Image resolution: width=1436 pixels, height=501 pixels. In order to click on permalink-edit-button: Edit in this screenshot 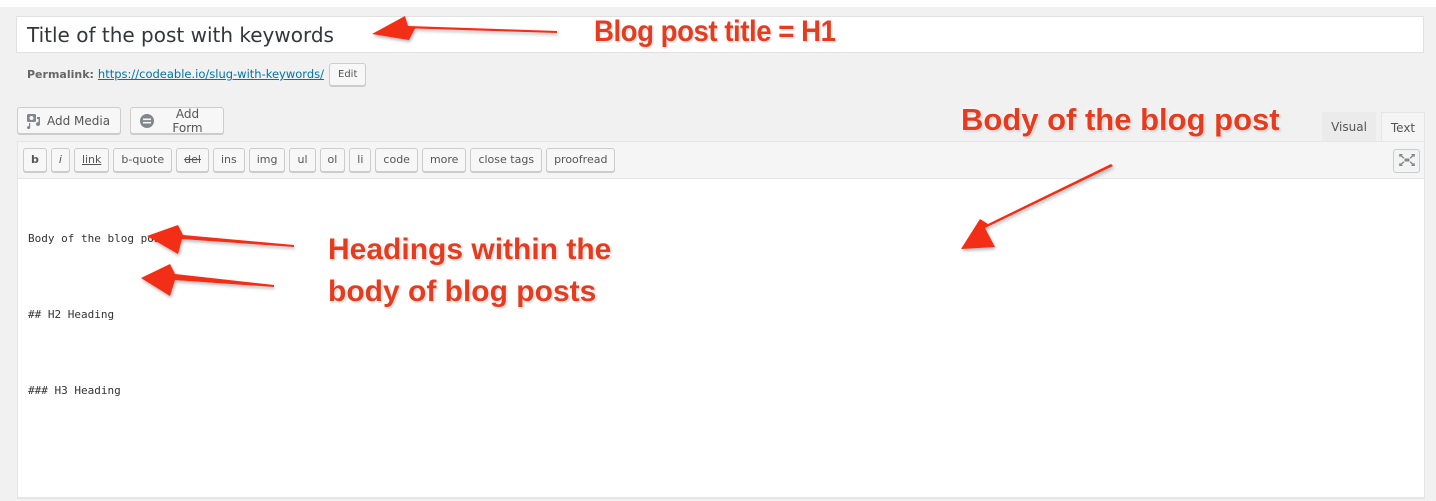, I will do `click(348, 74)`.